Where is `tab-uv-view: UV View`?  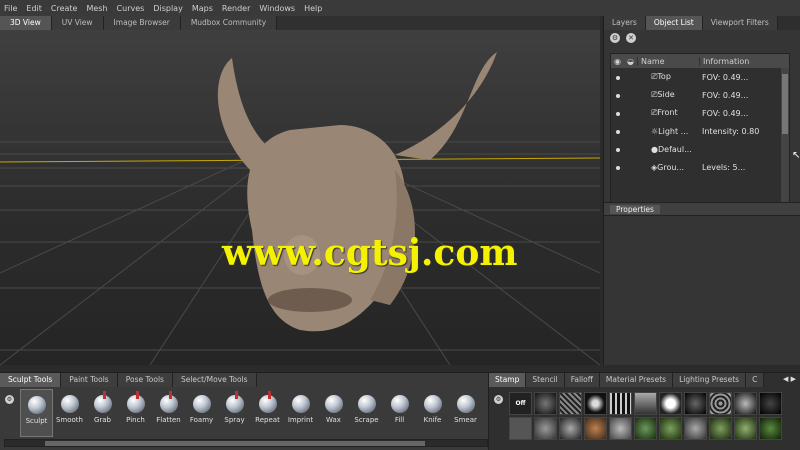 tab-uv-view: UV View is located at coordinates (77, 23).